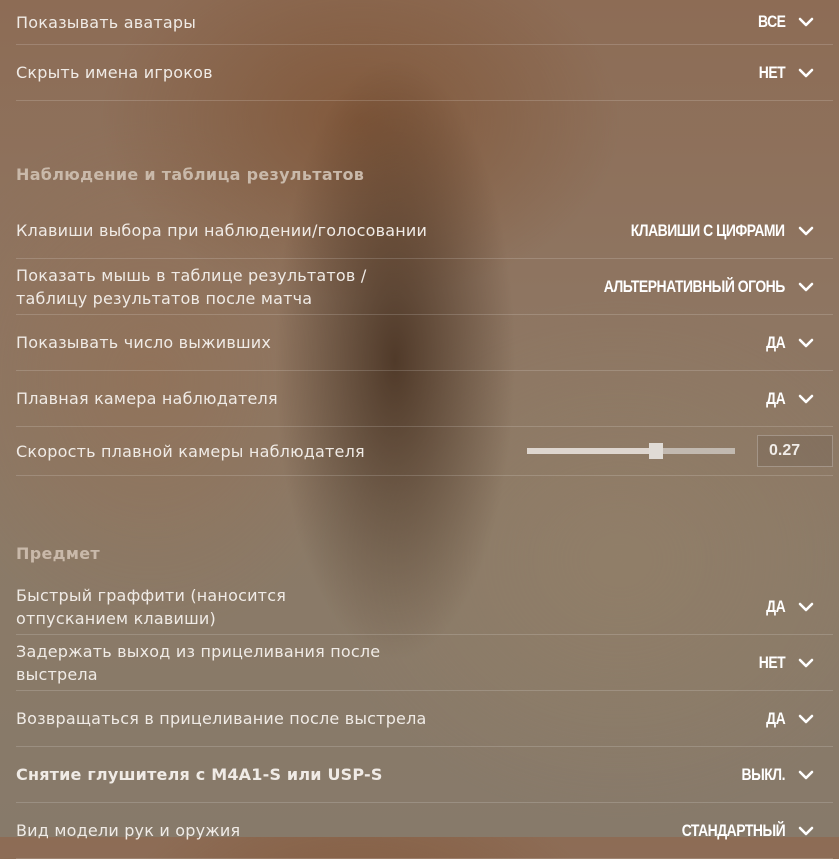  Describe the element at coordinates (190, 174) in the screenshot. I see `section-title-spectate: Наблюдение и таблица результатов` at that location.